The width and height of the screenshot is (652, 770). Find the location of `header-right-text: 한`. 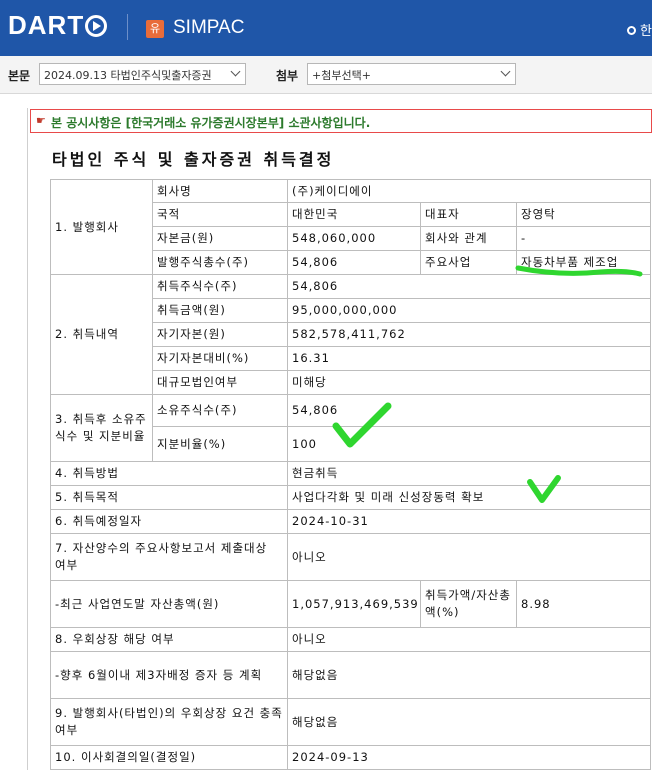

header-right-text: 한 is located at coordinates (646, 31).